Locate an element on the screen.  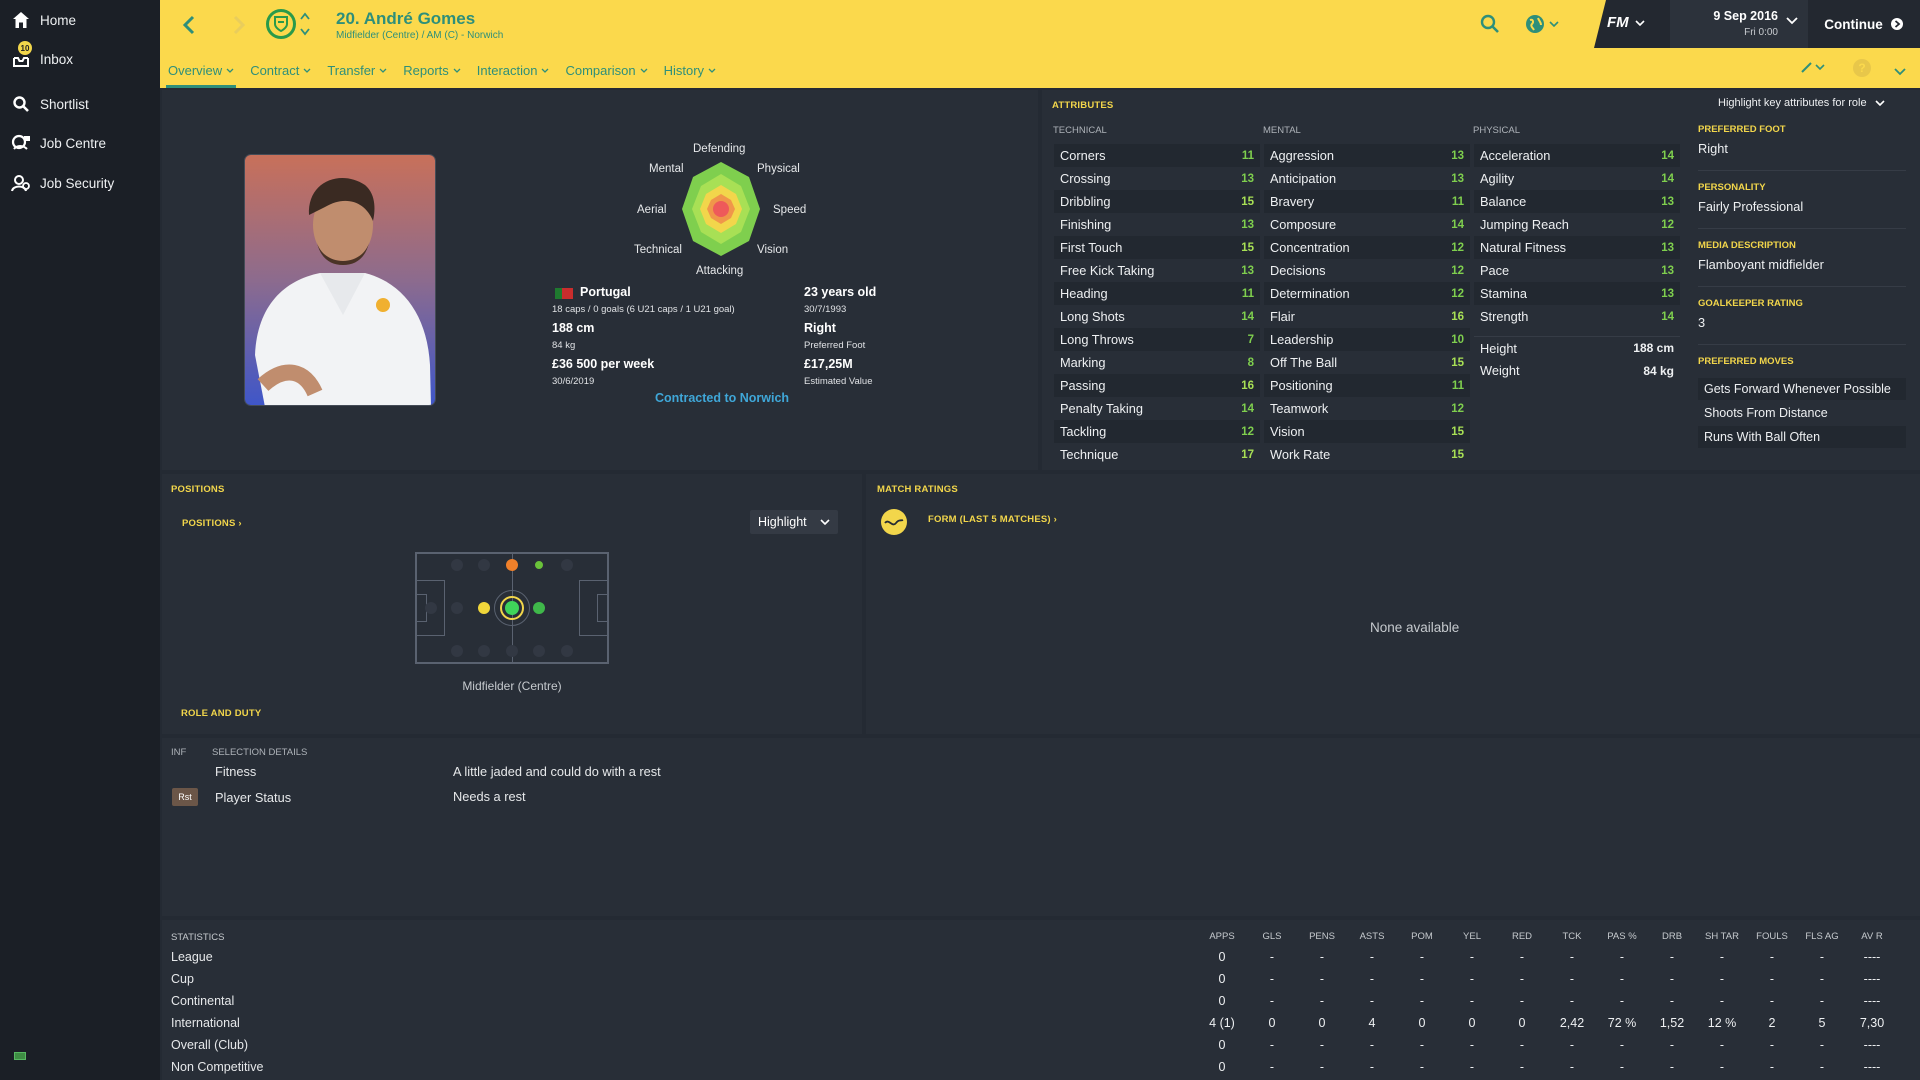
attribute-row: Aggression 13 is located at coordinates (1367, 155).